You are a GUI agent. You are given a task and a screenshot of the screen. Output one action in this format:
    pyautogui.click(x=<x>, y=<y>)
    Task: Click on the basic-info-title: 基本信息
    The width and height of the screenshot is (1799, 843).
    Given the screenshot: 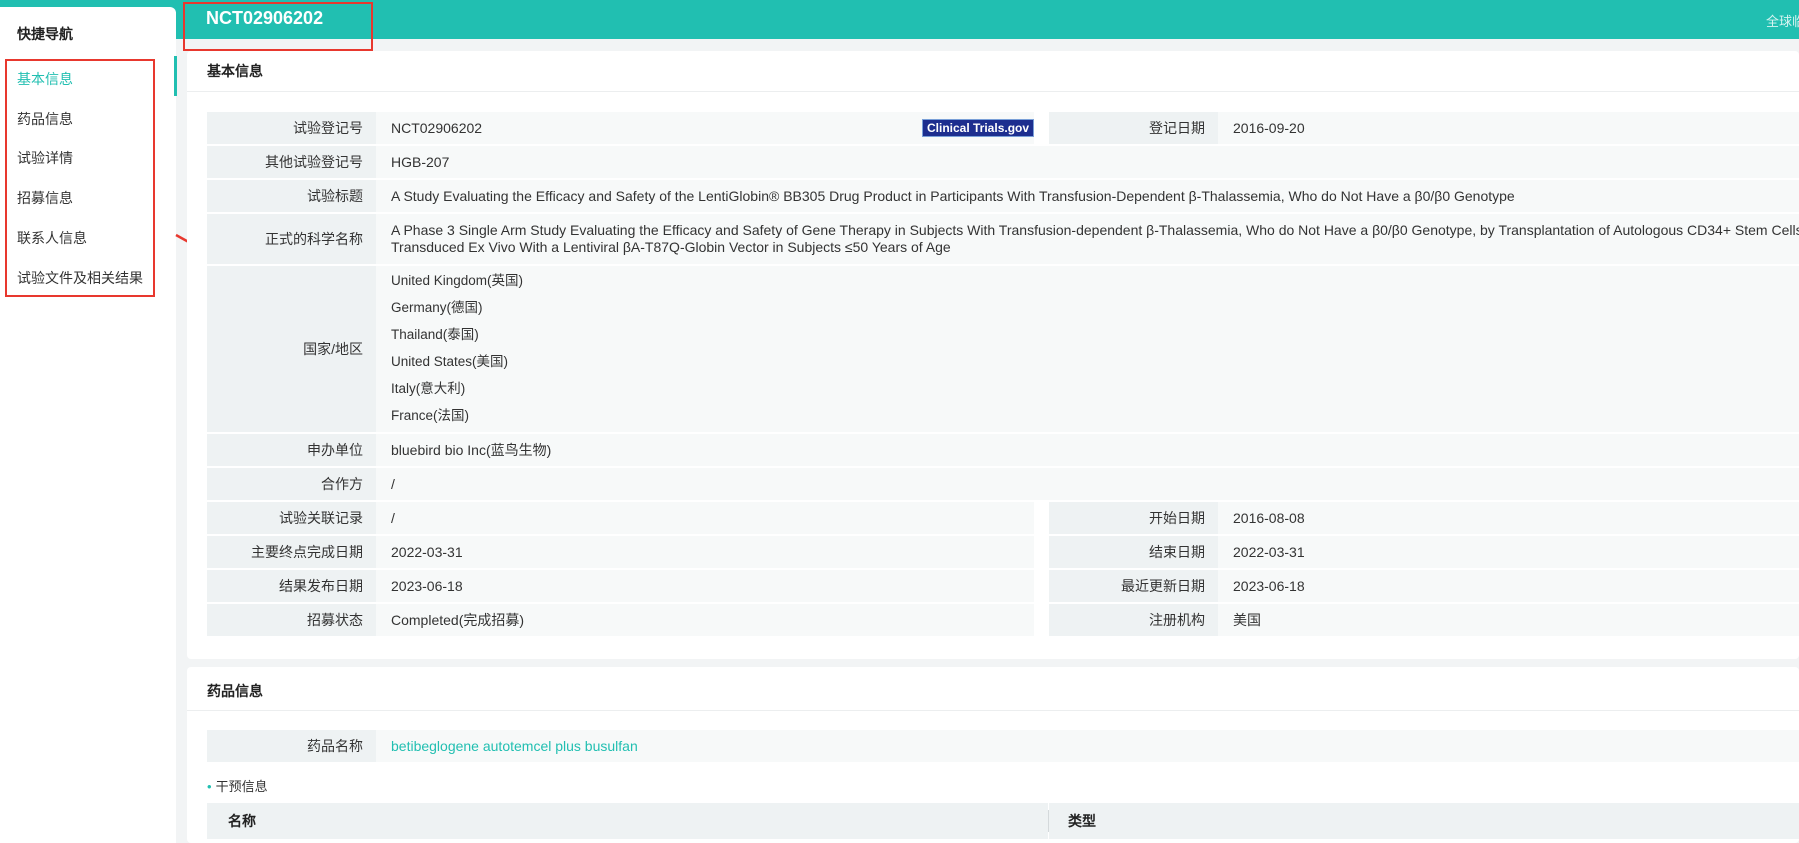 What is the action you would take?
    pyautogui.click(x=235, y=71)
    